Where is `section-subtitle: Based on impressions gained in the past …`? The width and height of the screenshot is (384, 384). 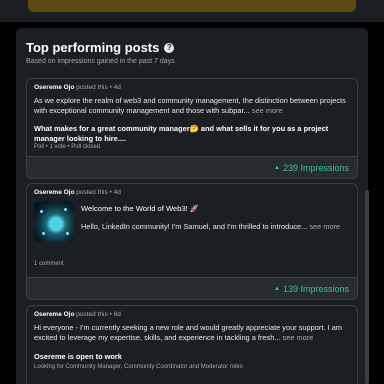
section-subtitle: Based on impressions gained in the past … is located at coordinates (100, 61).